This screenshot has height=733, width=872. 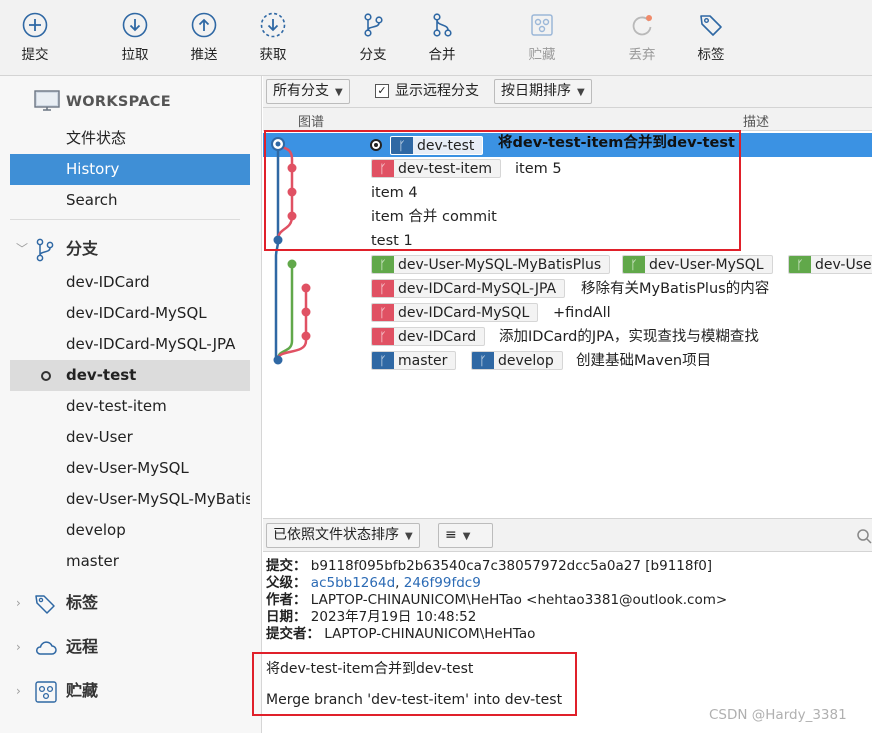 What do you see at coordinates (35, 55) in the screenshot?
I see `commit-label: 提交` at bounding box center [35, 55].